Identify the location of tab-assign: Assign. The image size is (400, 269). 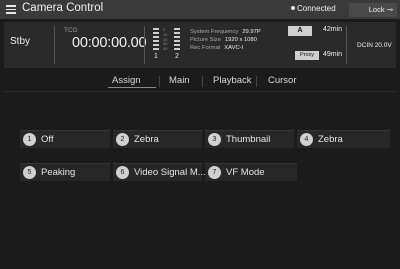
(126, 80).